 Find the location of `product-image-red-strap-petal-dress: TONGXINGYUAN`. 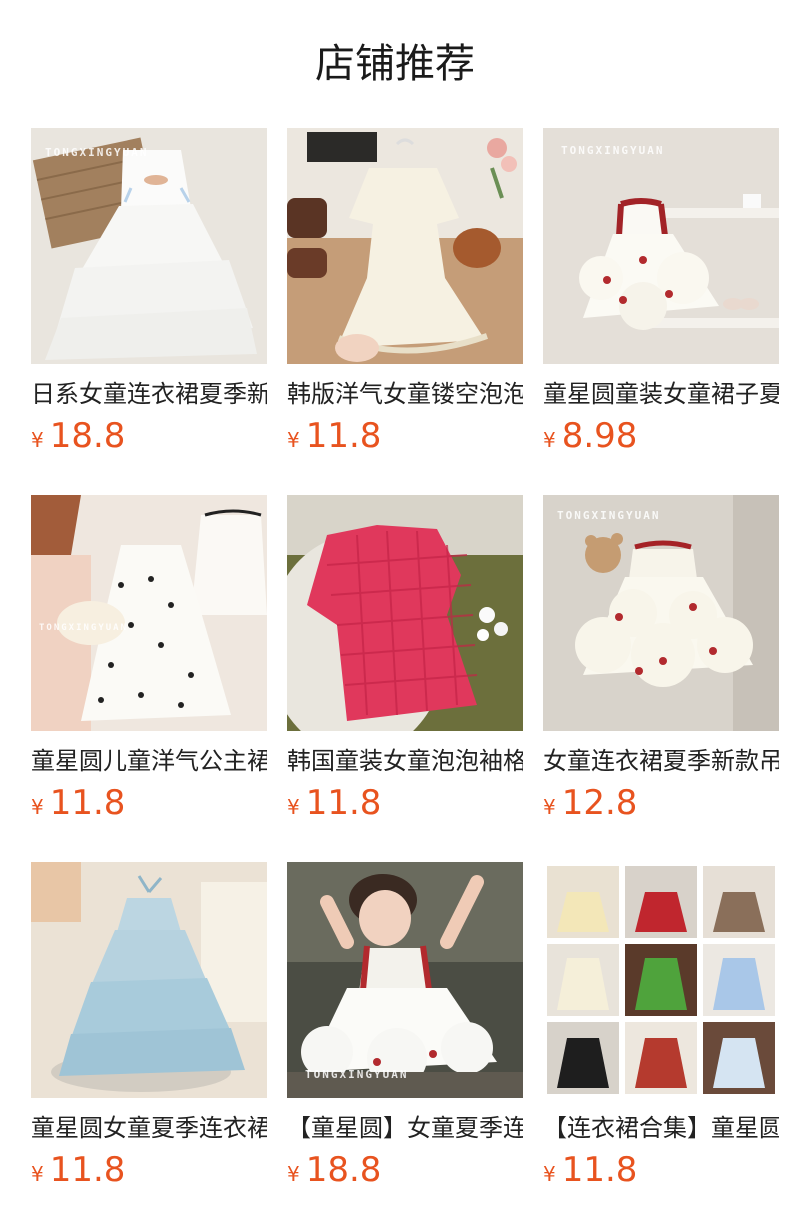

product-image-red-strap-petal-dress: TONGXINGYUAN is located at coordinates (661, 246).